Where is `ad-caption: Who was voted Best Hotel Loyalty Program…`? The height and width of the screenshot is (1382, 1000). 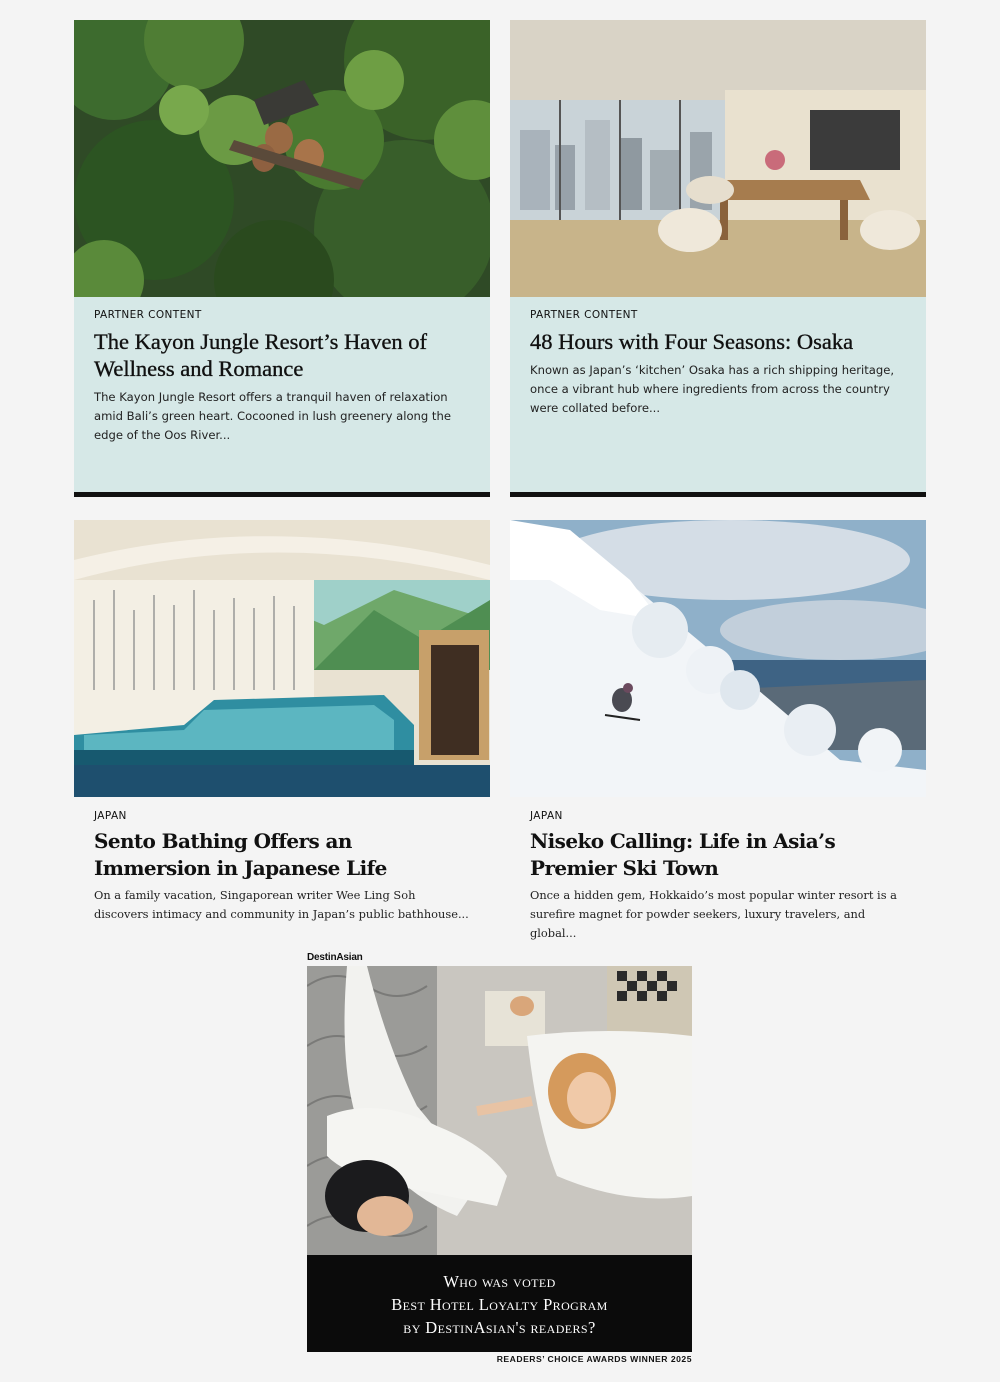 ad-caption: Who was voted Best Hotel Loyalty Program… is located at coordinates (499, 1303).